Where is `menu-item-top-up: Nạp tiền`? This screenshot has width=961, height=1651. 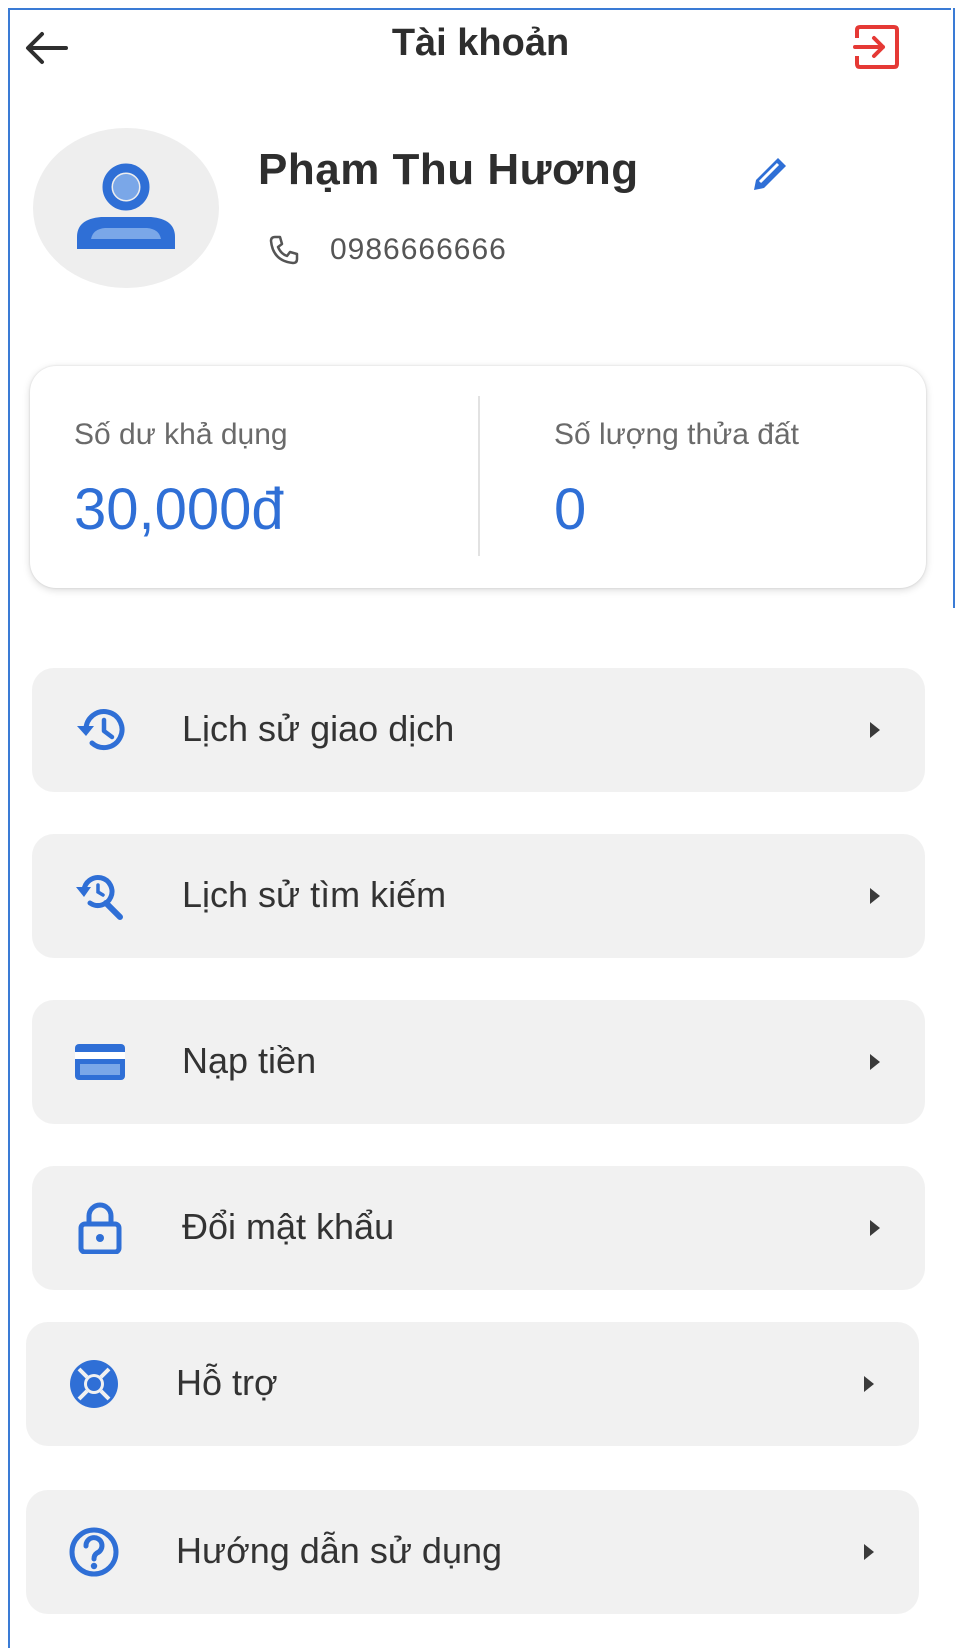 menu-item-top-up: Nạp tiền is located at coordinates (478, 1062).